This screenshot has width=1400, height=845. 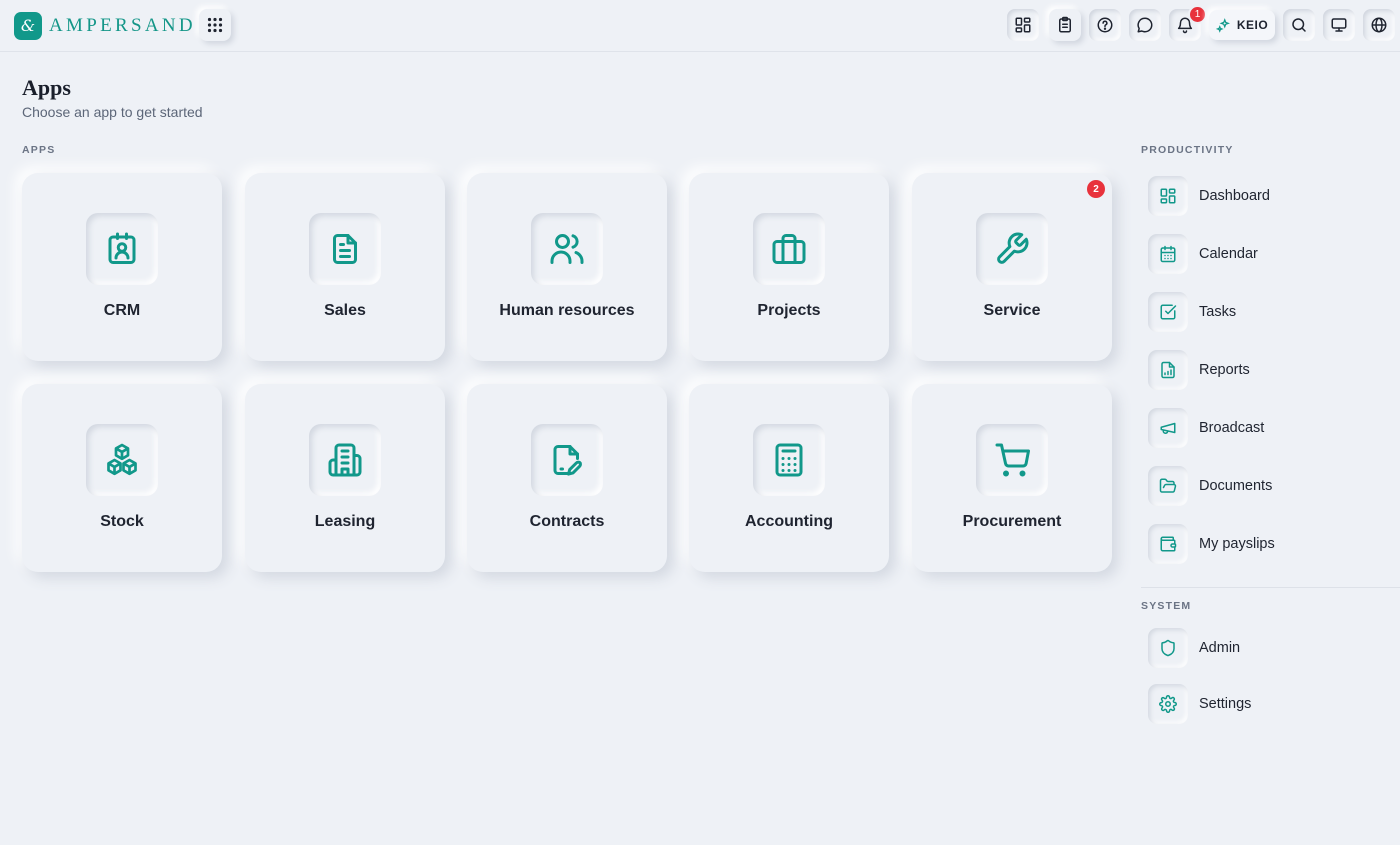 I want to click on sidebar-item-my-payslips: My payslips, so click(x=1268, y=544).